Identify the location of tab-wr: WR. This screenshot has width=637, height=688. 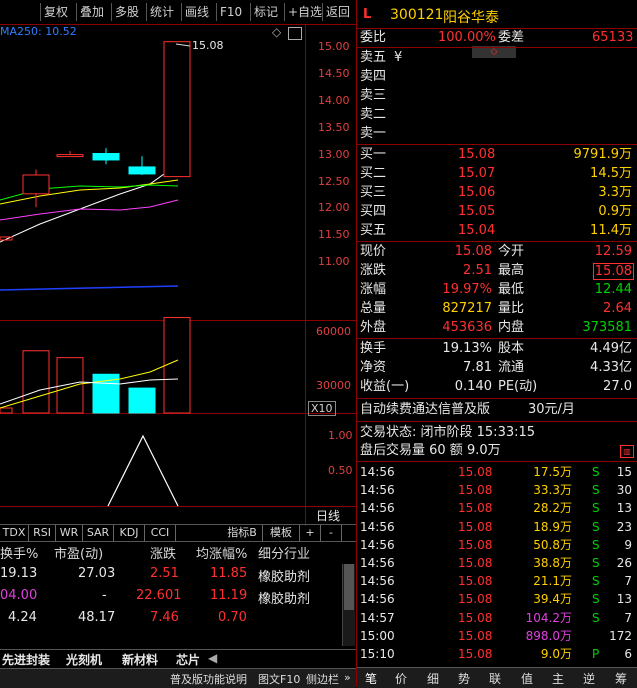
(69, 533).